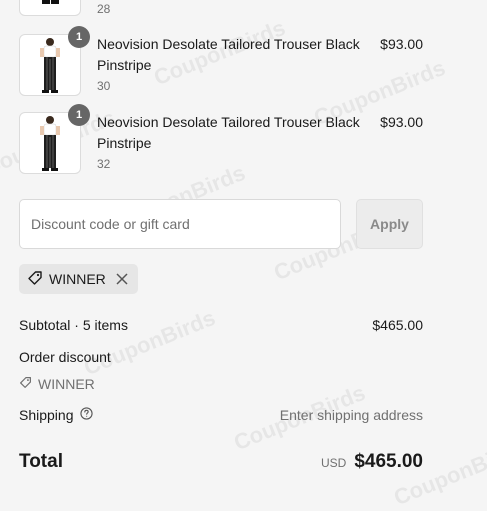 The image size is (487, 511). I want to click on subtotal-row: Subtotal · 5 items $465.00, so click(221, 325).